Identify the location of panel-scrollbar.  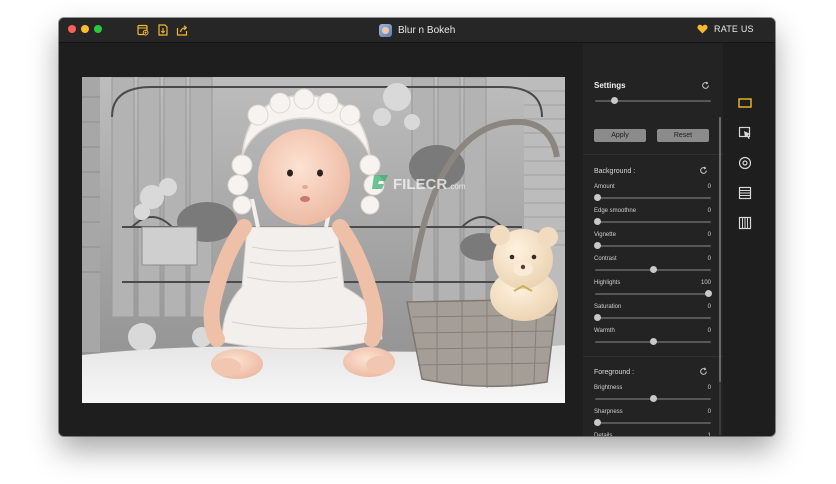
(720, 276).